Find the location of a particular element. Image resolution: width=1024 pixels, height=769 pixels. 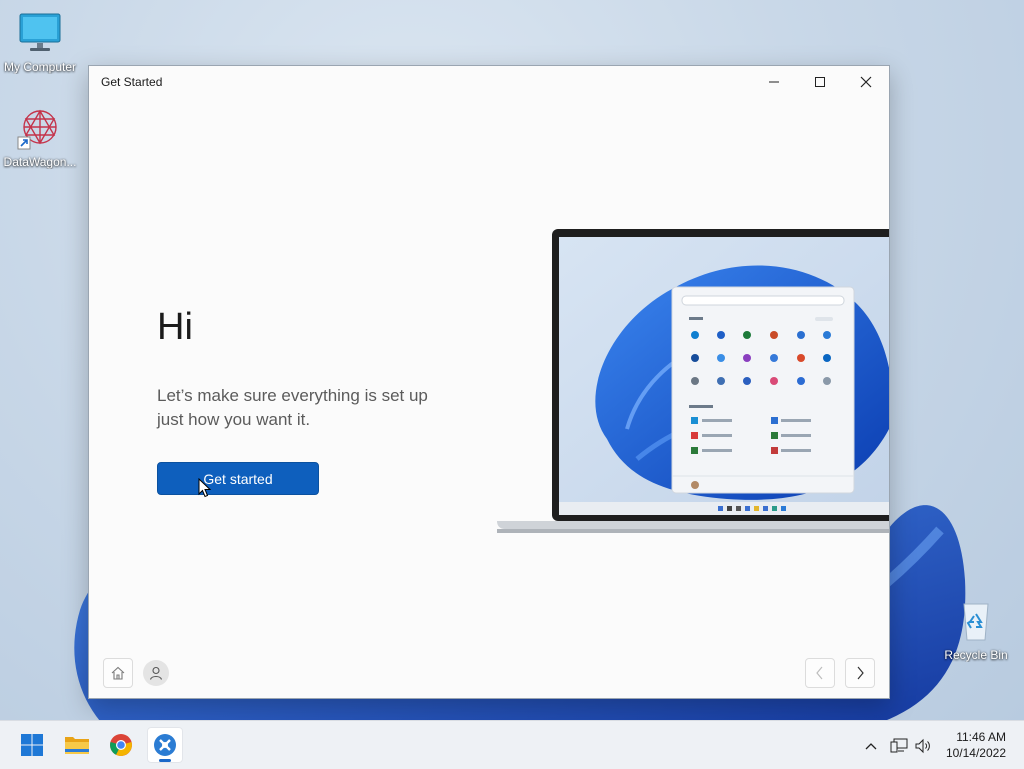

chrome-icon is located at coordinates (121, 745).